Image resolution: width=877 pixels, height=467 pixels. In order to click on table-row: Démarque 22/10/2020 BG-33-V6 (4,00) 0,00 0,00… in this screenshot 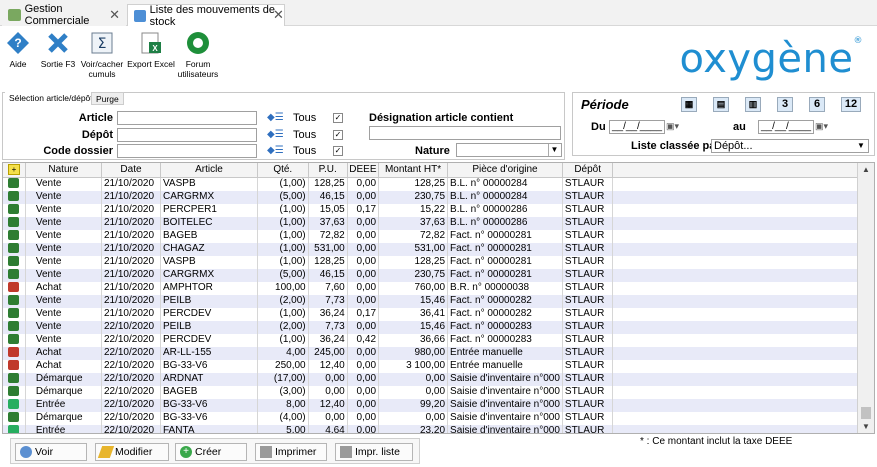, I will do `click(438, 418)`.